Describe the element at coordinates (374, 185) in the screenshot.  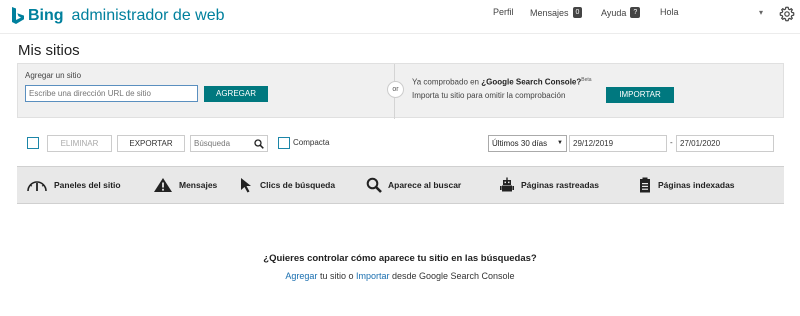
I see `magnifier-icon` at that location.